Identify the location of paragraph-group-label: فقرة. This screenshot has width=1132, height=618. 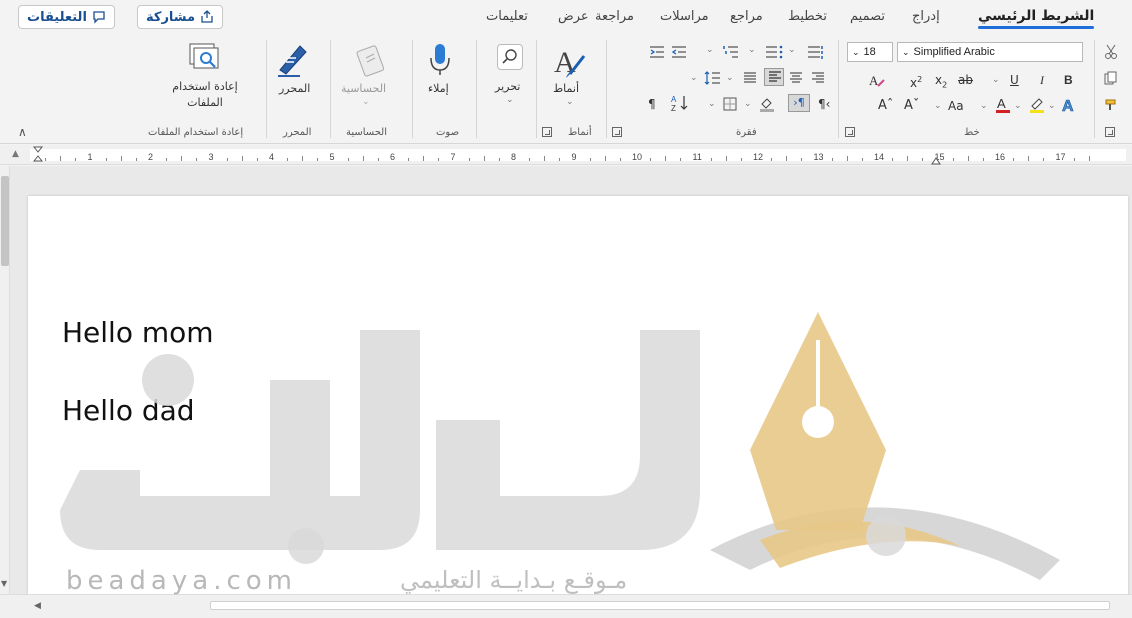
(746, 132).